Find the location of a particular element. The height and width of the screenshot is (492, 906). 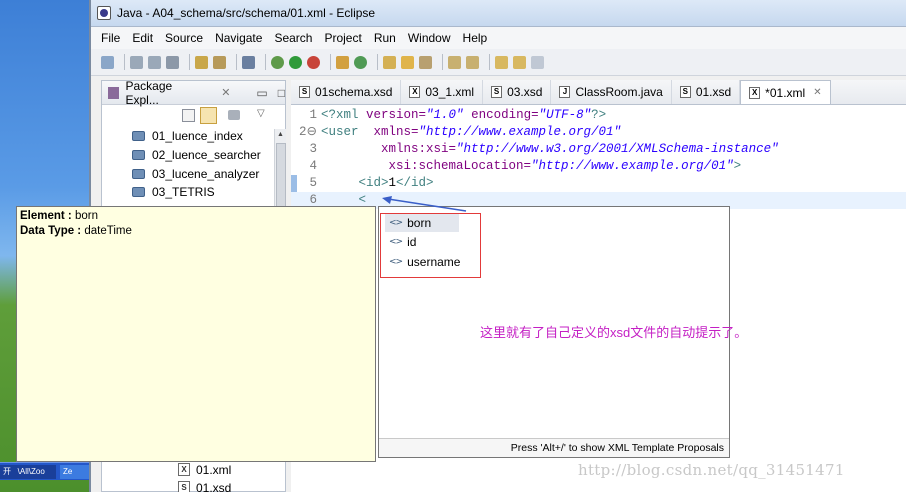

tab-01-xml: X *01.xml ✕ is located at coordinates (785, 92).